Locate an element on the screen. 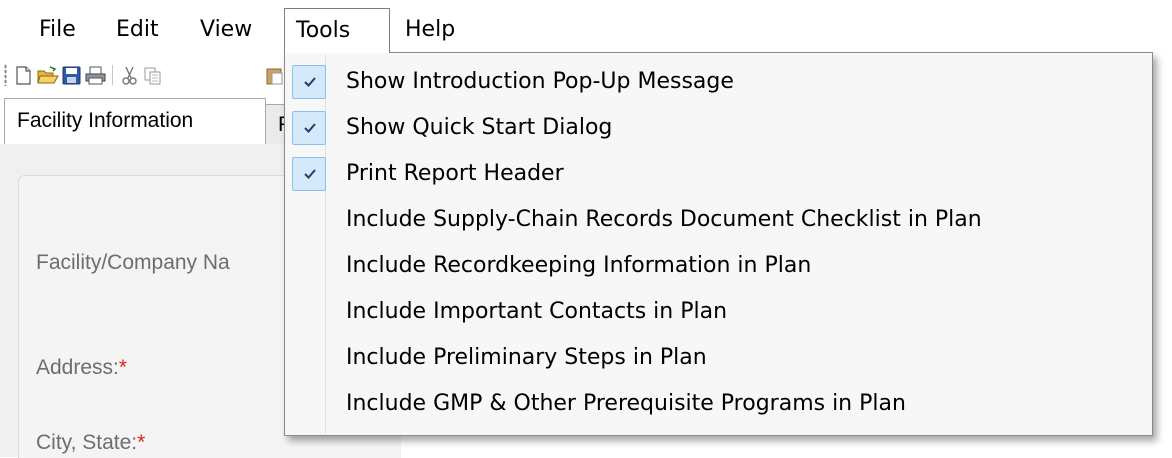 The width and height of the screenshot is (1172, 458). new-icon is located at coordinates (23, 75).